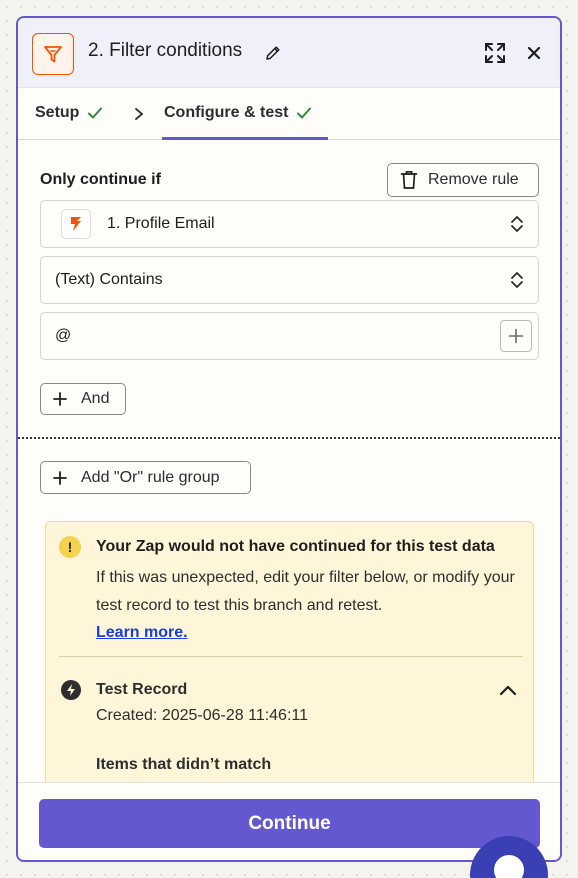  I want to click on warning-icon: !, so click(70, 547).